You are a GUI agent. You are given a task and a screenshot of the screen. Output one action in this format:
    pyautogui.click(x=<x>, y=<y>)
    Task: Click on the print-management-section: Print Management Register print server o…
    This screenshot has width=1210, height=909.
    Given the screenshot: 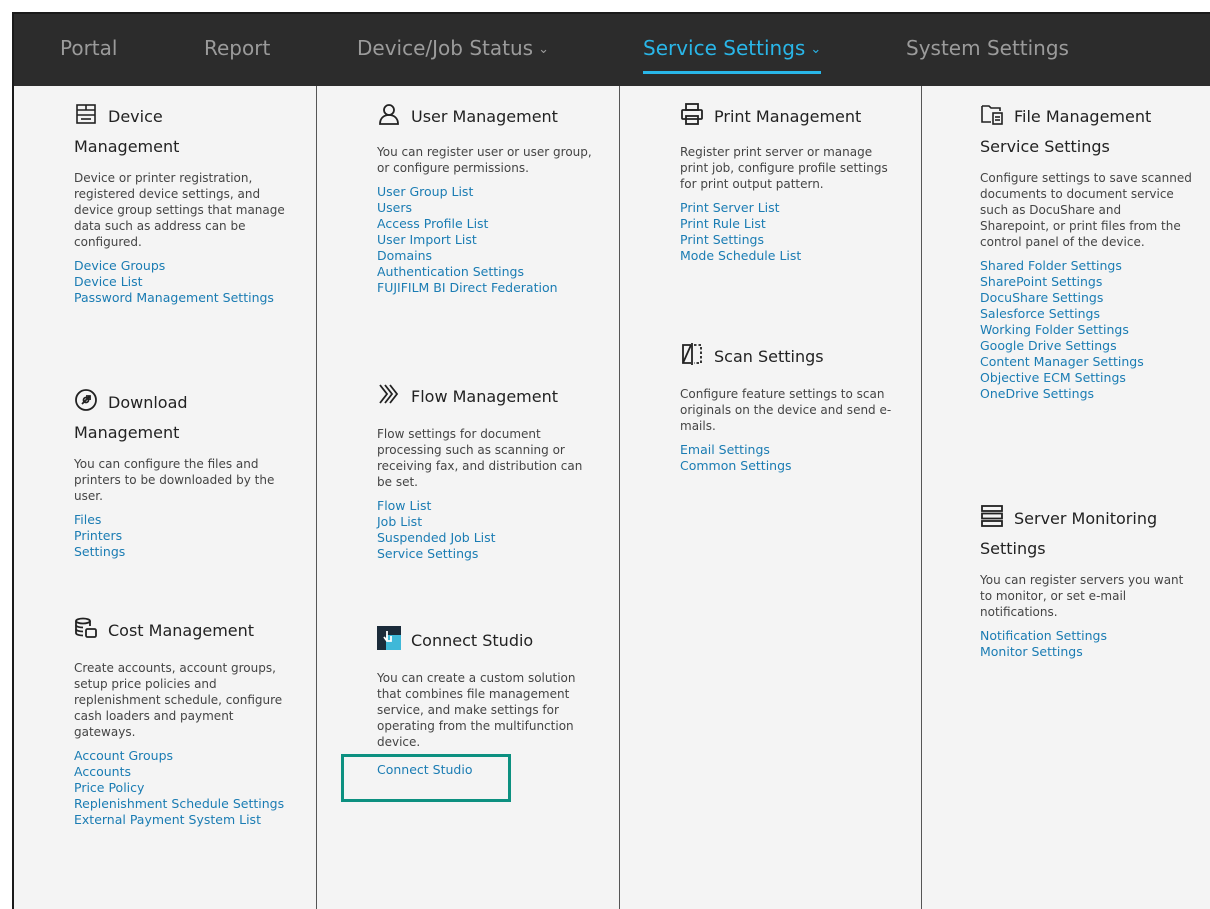 What is the action you would take?
    pyautogui.click(x=791, y=183)
    